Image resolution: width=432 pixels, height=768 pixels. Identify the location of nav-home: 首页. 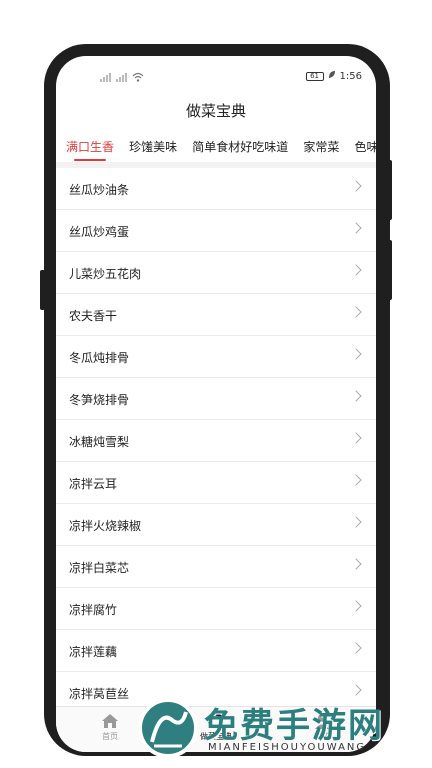
(110, 727).